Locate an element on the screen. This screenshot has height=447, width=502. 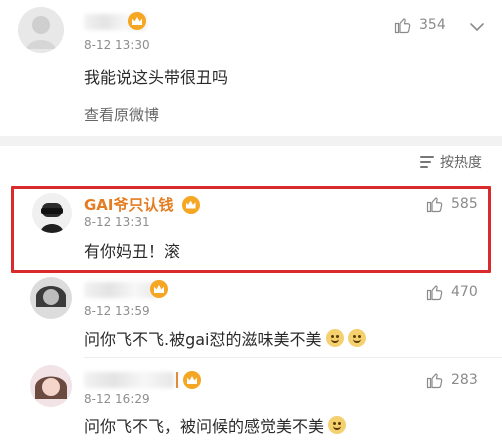
name-separator is located at coordinates (177, 380).